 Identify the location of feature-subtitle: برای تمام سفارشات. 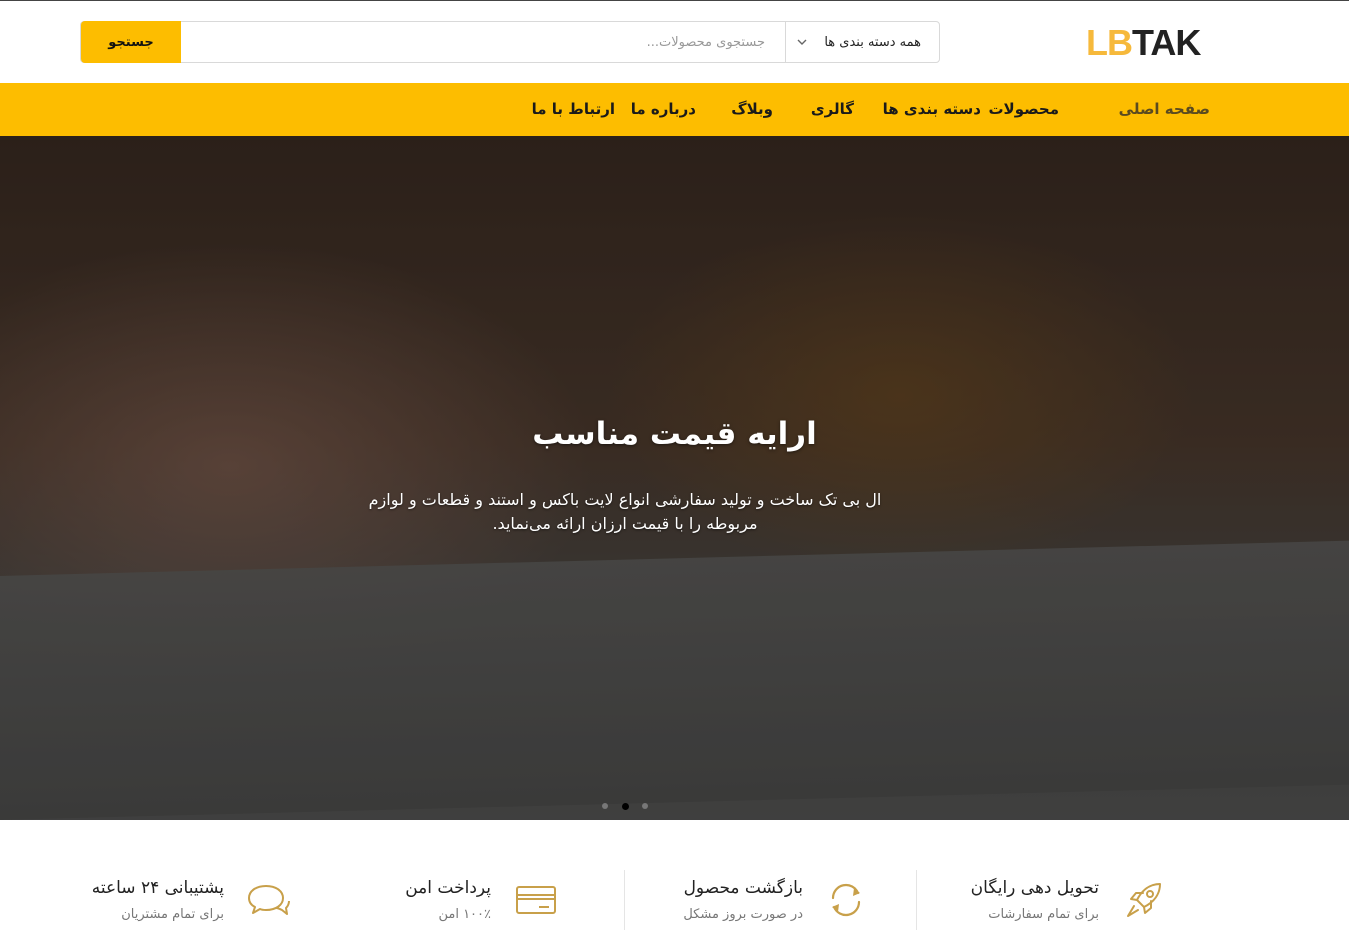
(1043, 914).